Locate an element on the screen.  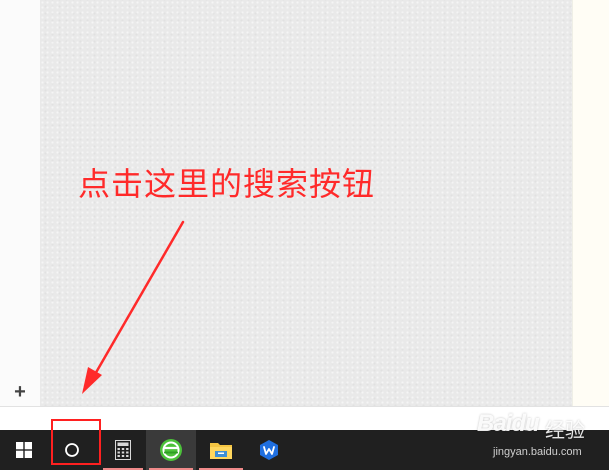
wps-taskbar-button is located at coordinates (269, 450).